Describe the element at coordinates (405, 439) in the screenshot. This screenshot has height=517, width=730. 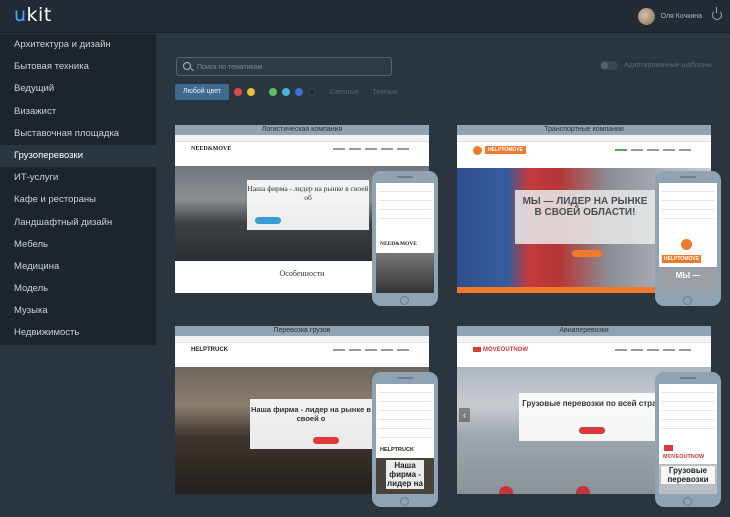
I see `phone-mockup: HELPTRUCK Наша фирма - лидер на` at that location.